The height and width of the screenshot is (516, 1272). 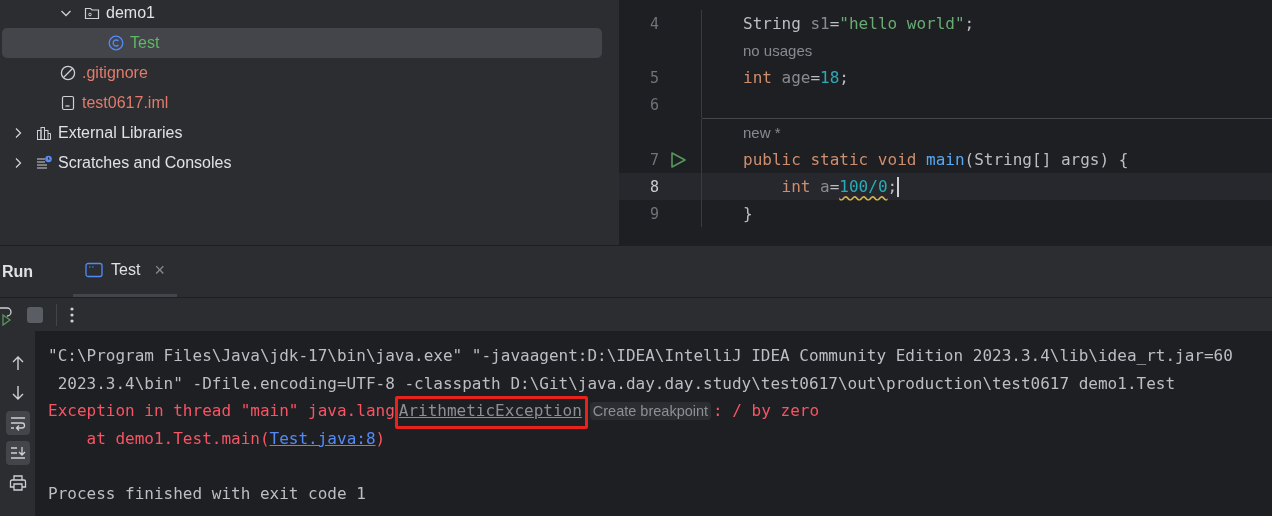 I want to click on print-icon, so click(x=17, y=483).